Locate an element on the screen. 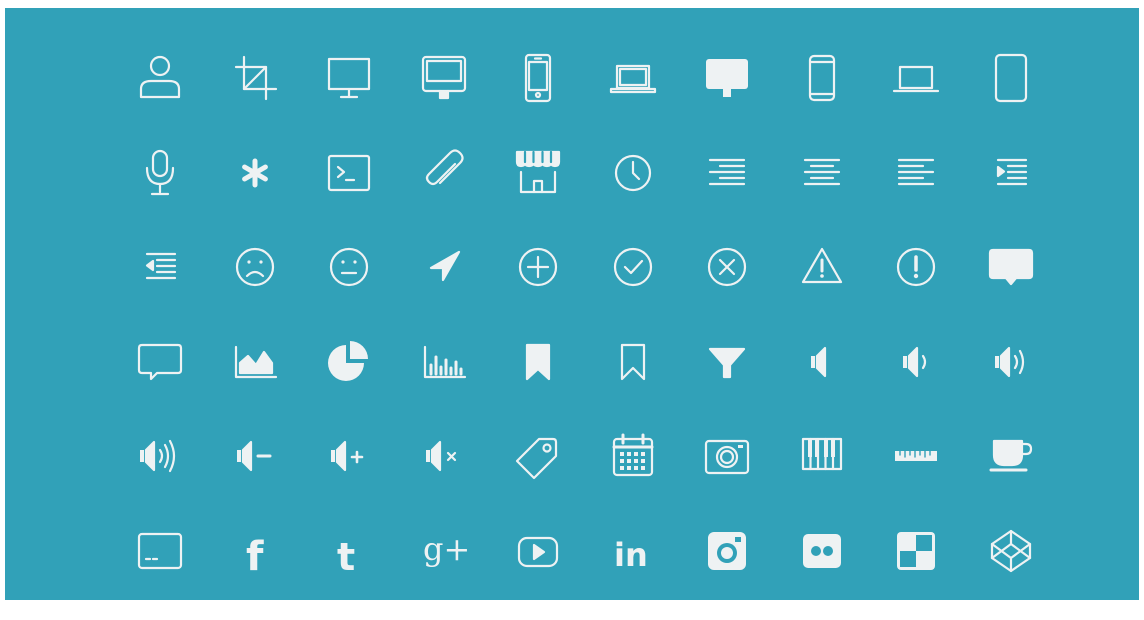 The image size is (1144, 620). google-plus-icon: g+ is located at coordinates (444, 551).